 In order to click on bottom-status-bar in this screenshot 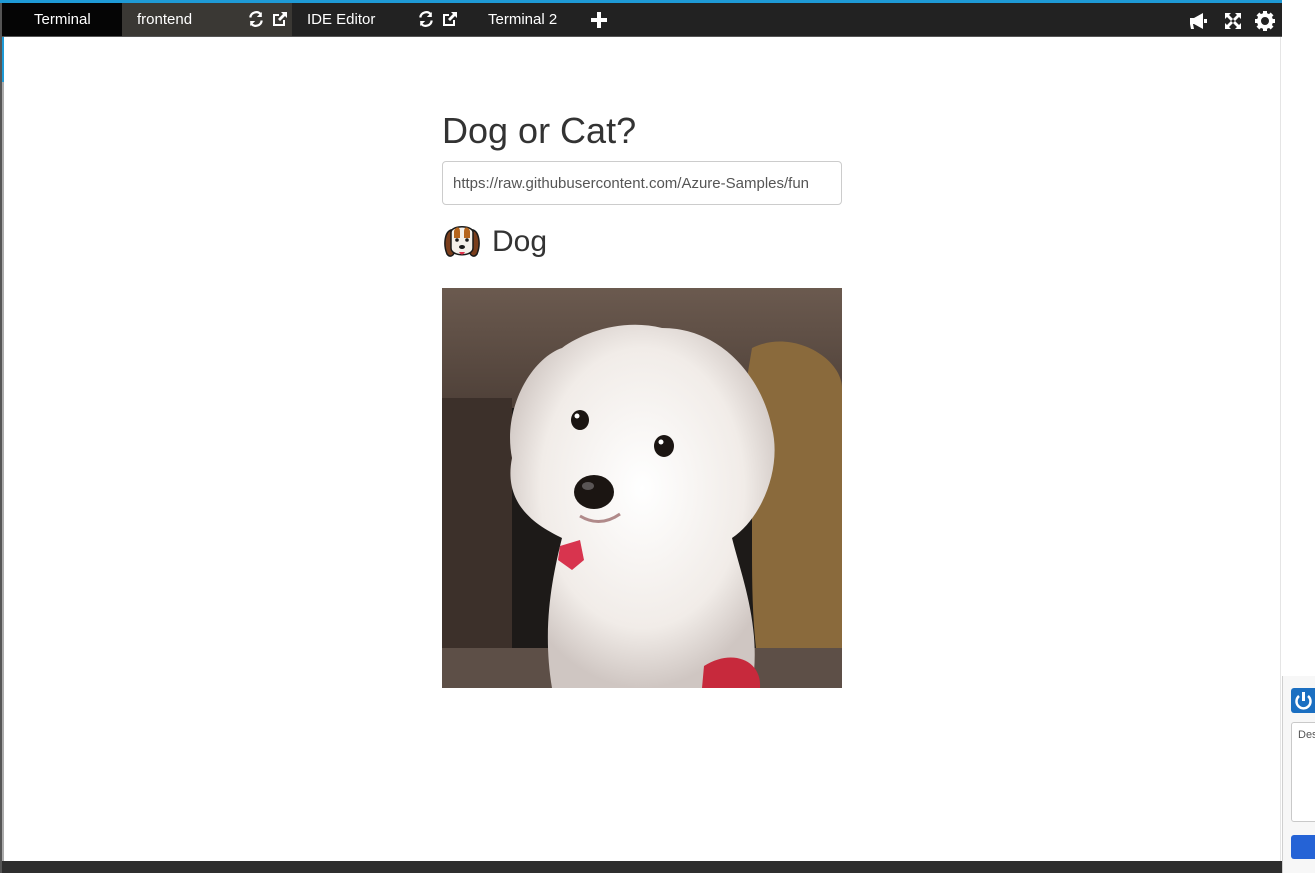, I will do `click(642, 867)`.